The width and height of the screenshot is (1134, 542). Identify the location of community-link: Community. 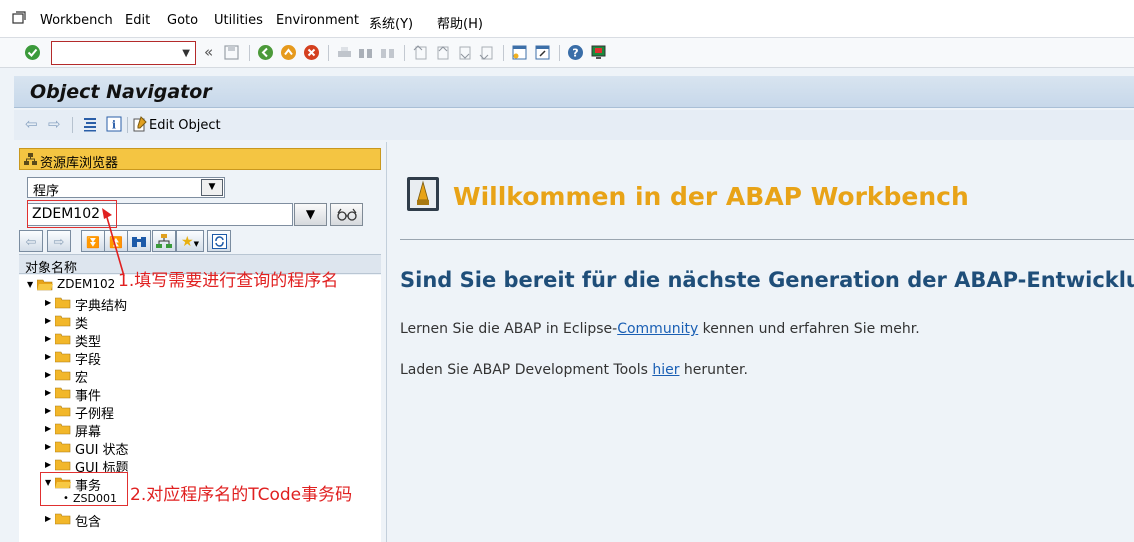
(657, 329).